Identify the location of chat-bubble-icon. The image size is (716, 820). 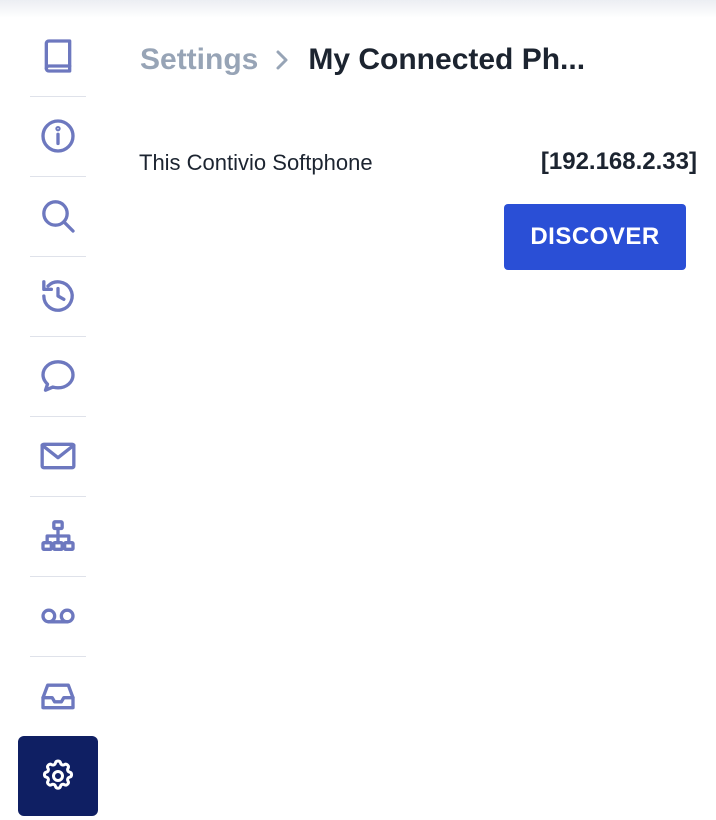
(58, 376).